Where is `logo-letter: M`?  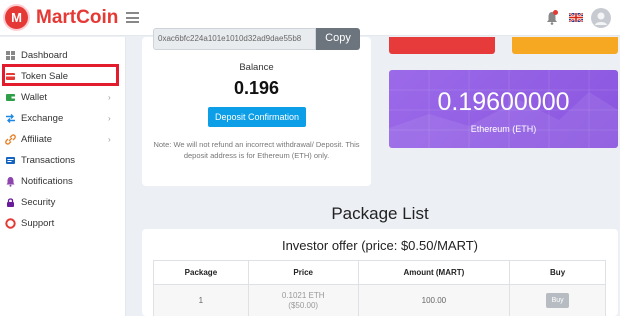 logo-letter: M is located at coordinates (16, 17).